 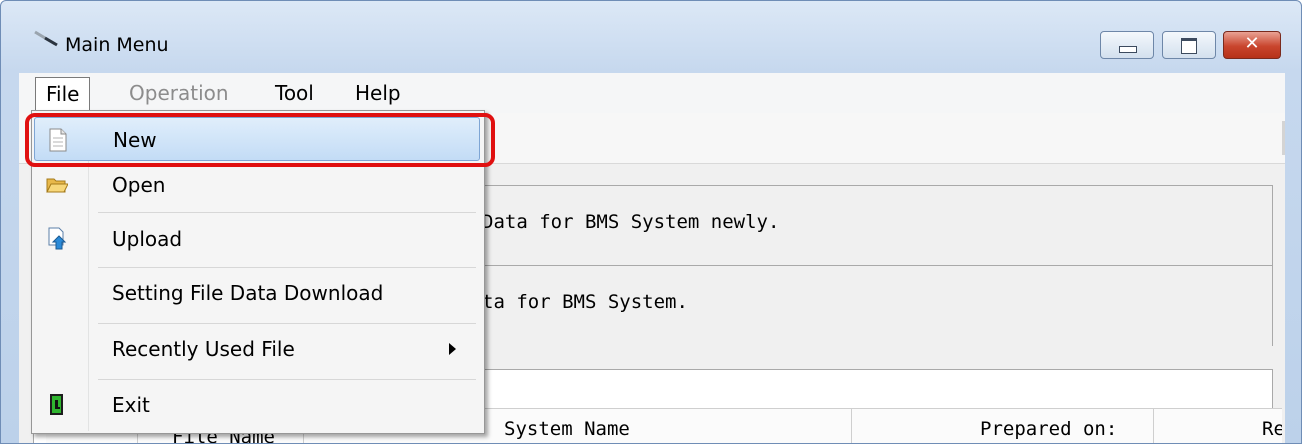 What do you see at coordinates (257, 139) in the screenshot?
I see `menu-item-new: New` at bounding box center [257, 139].